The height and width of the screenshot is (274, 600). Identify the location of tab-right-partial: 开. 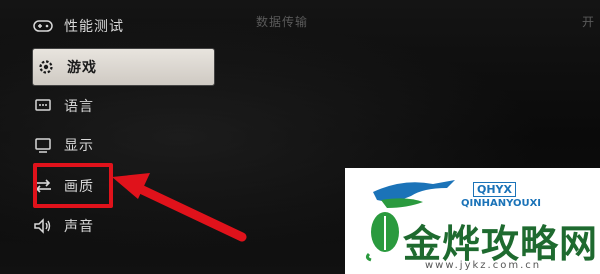
(588, 21).